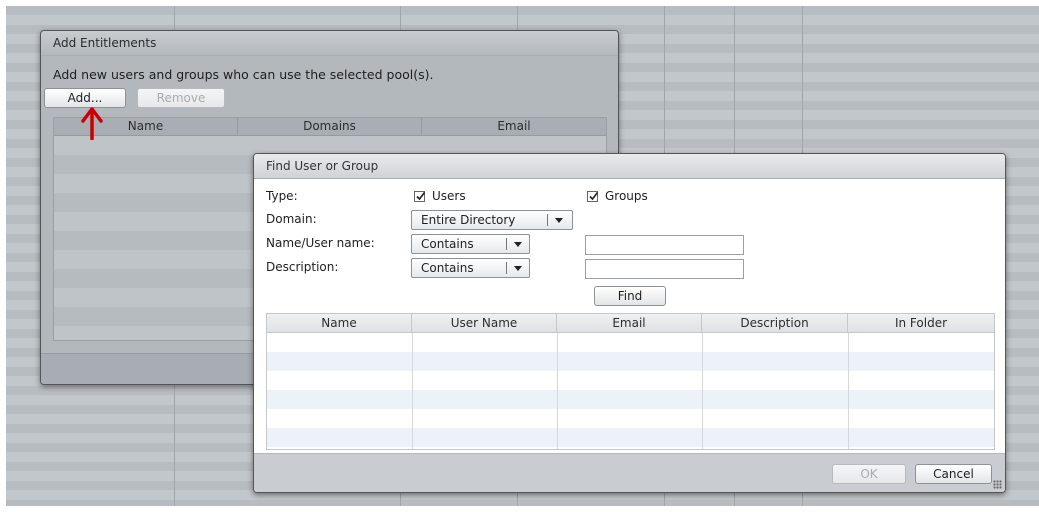  I want to click on column-header-domains: Domains, so click(330, 126).